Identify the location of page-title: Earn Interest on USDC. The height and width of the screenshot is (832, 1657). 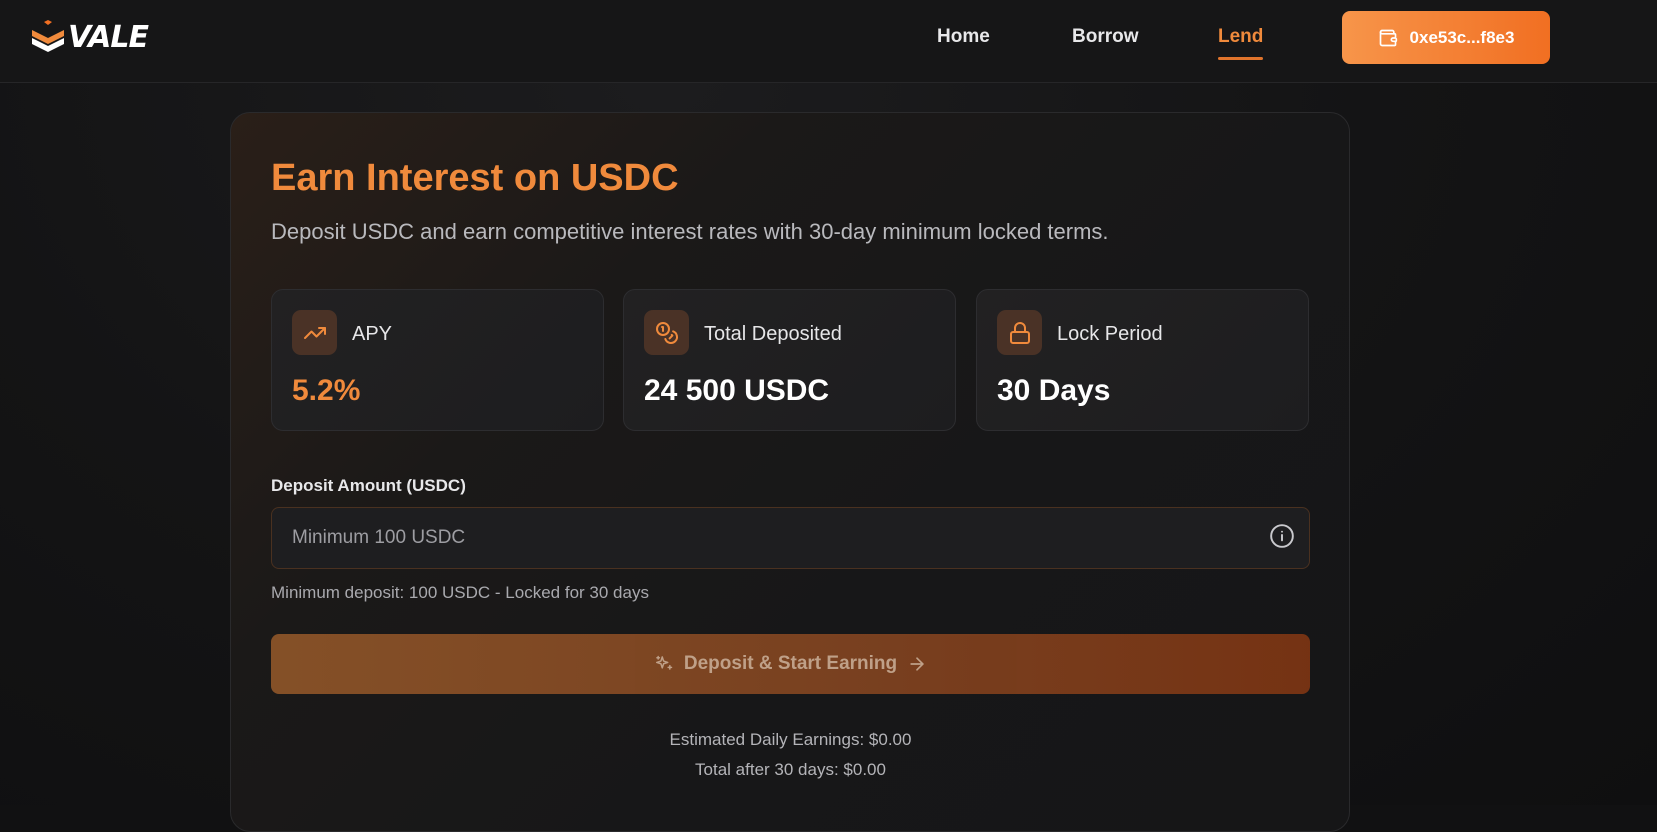
(475, 178).